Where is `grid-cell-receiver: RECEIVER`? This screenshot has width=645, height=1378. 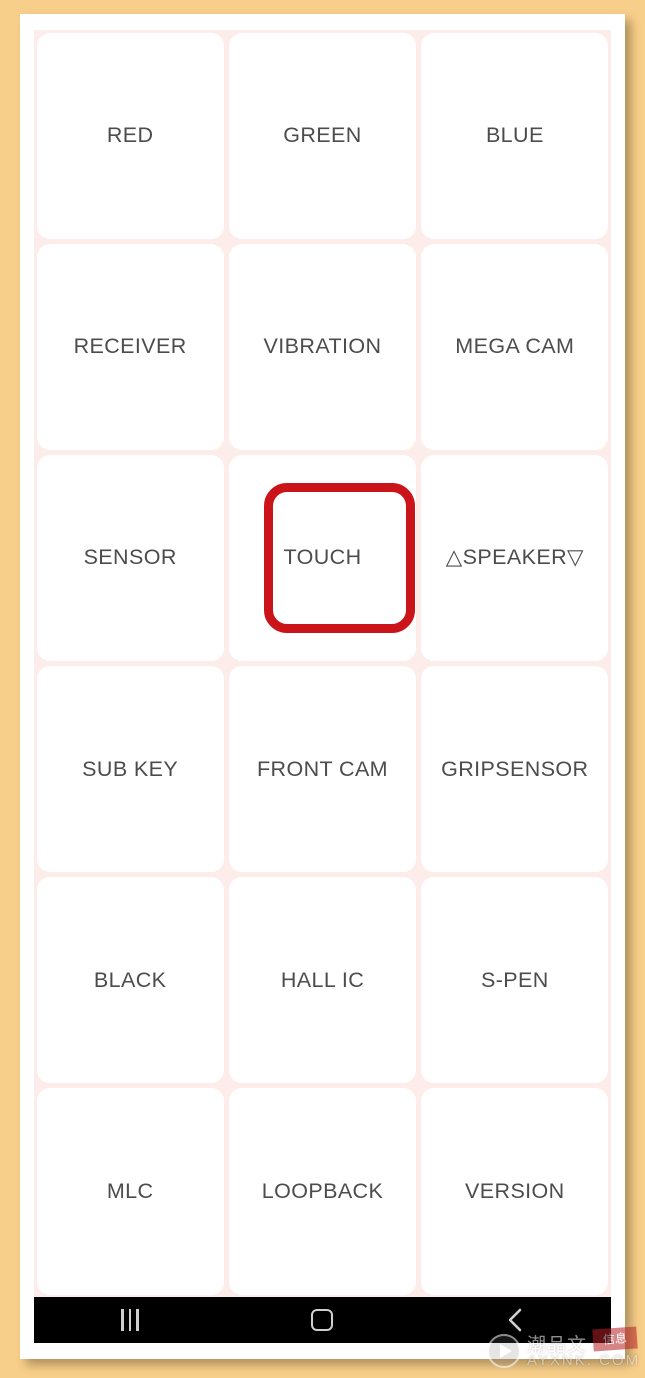 grid-cell-receiver: RECEIVER is located at coordinates (130, 346).